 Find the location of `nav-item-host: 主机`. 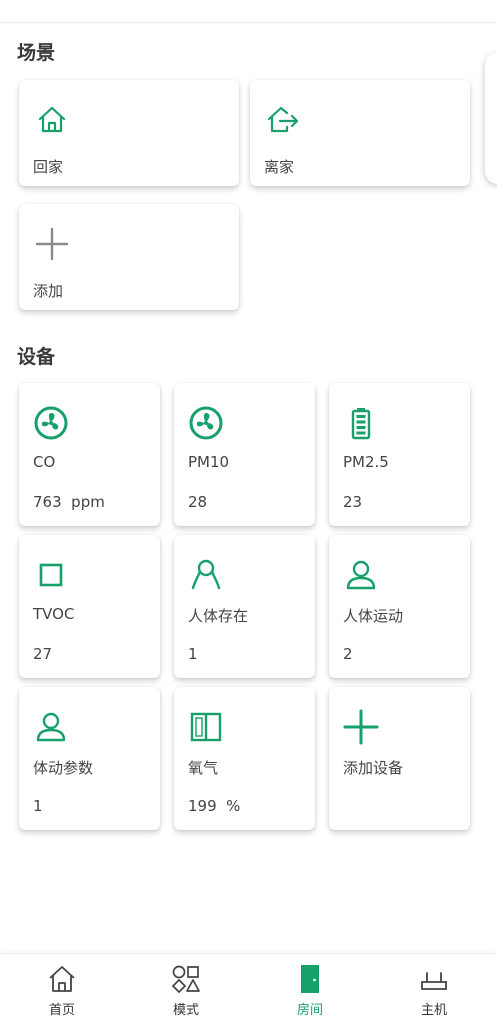

nav-item-host: 主机 is located at coordinates (434, 989).